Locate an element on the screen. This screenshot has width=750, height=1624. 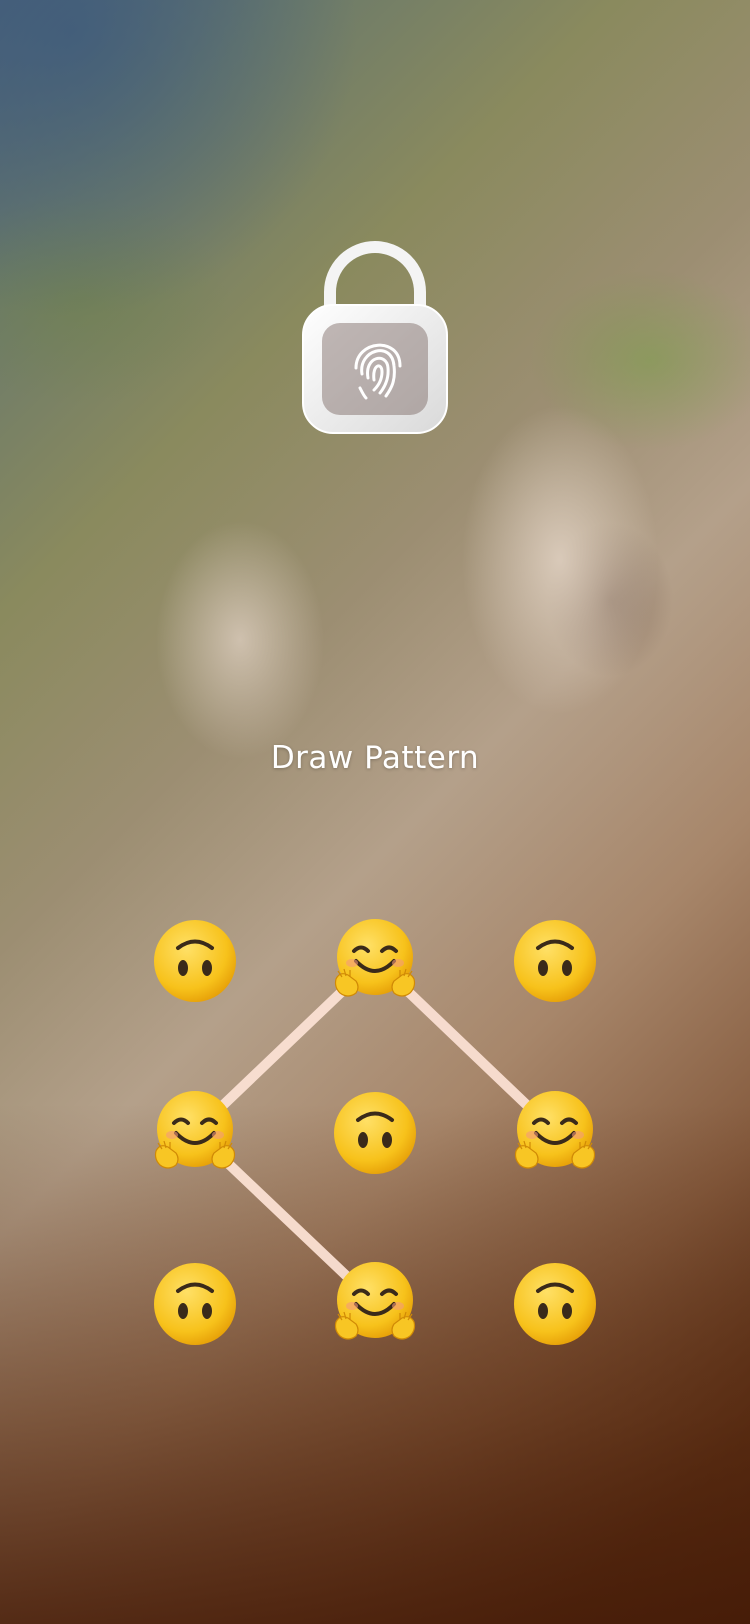
screen-title: Draw Pattern is located at coordinates (375, 758).